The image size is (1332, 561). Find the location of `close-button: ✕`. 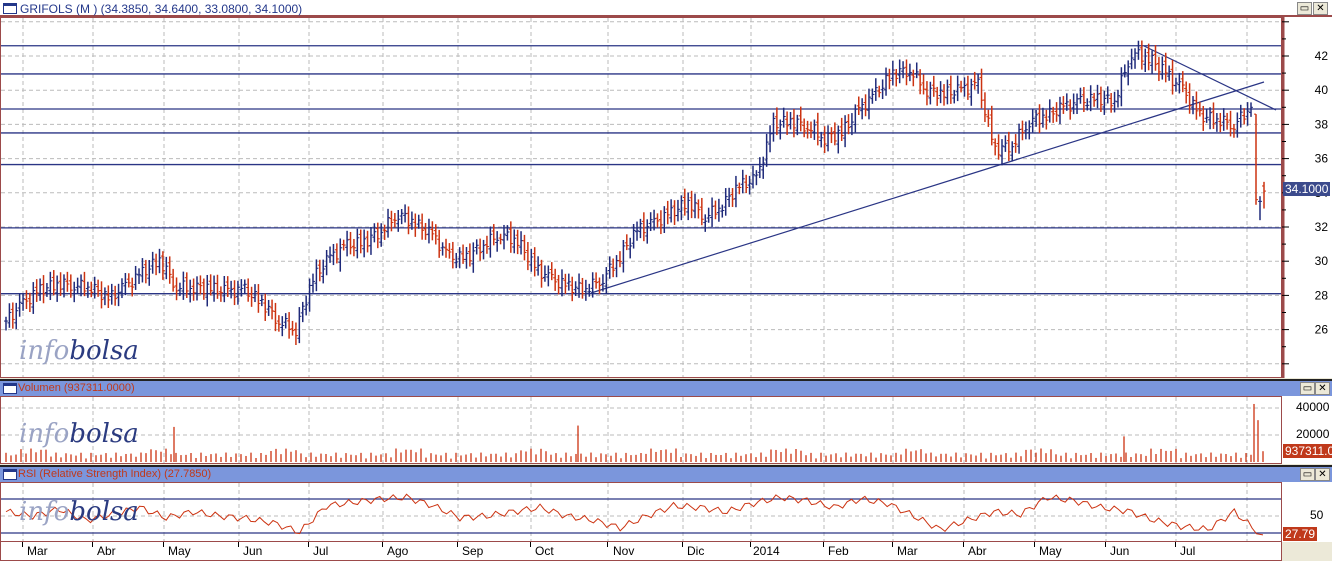

close-button: ✕ is located at coordinates (1320, 8).